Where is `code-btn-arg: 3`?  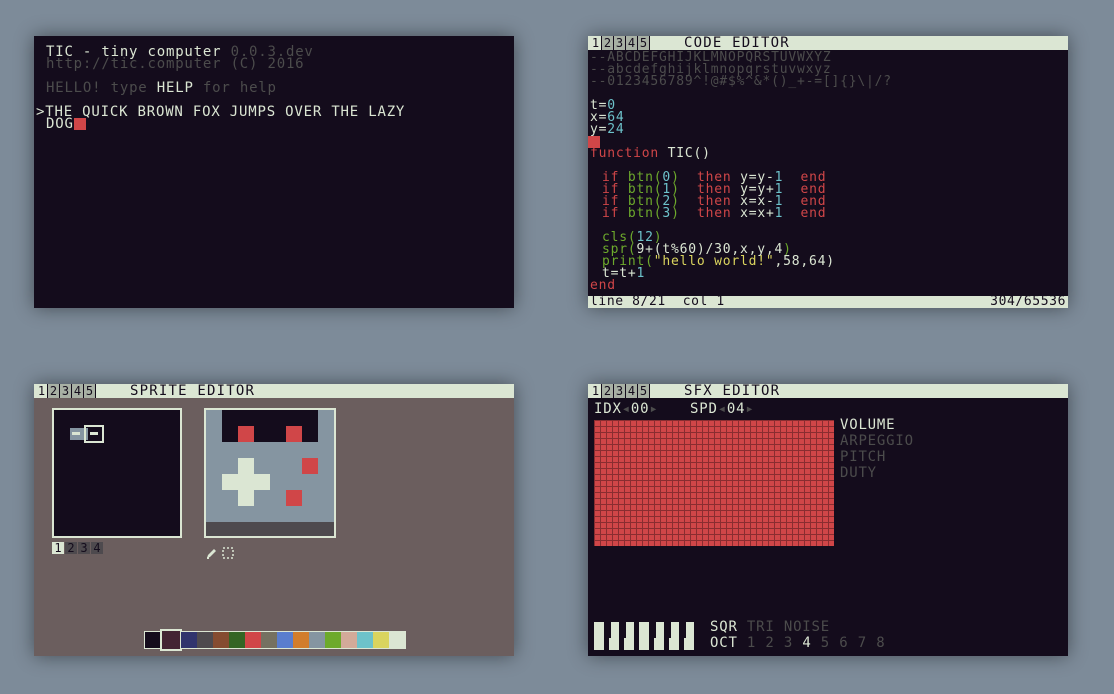
code-btn-arg: 3 is located at coordinates (667, 213).